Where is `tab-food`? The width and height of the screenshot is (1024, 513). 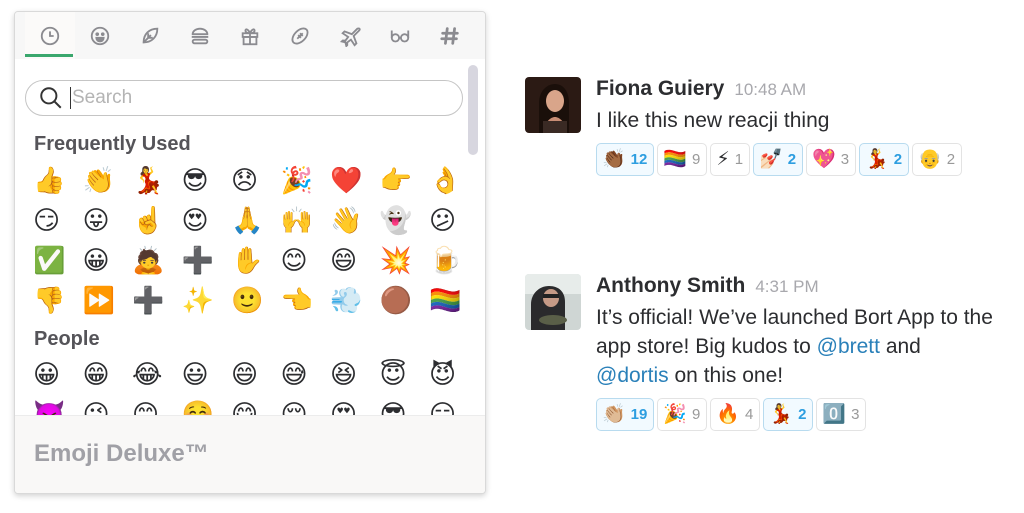
tab-food is located at coordinates (200, 35).